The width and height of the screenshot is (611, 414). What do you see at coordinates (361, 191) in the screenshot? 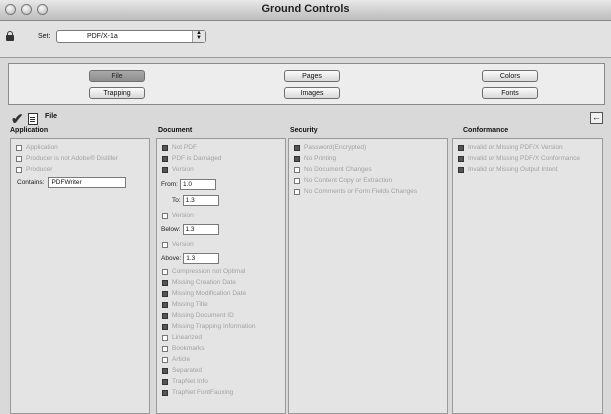
I see `option-label: No Comments or Form Fields Changes` at bounding box center [361, 191].